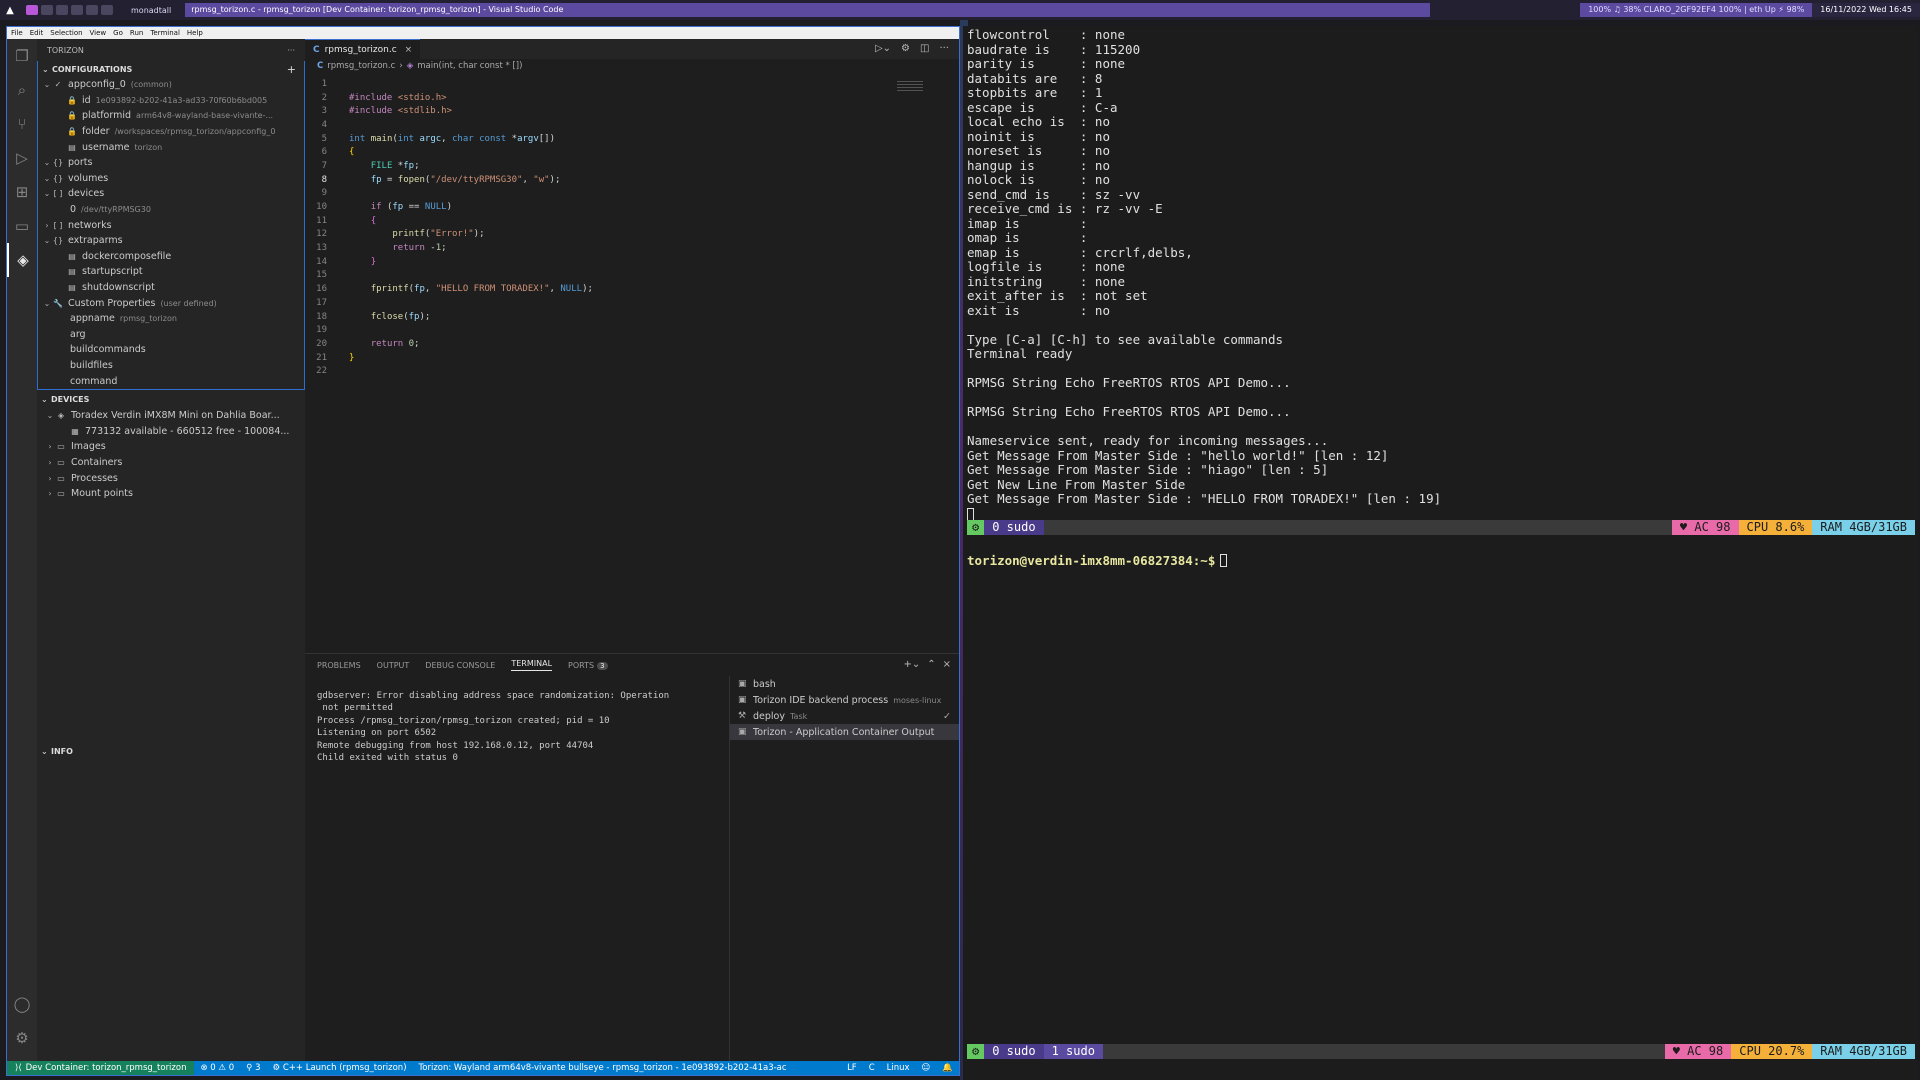 This screenshot has height=1080, width=1920. What do you see at coordinates (363, 49) in the screenshot?
I see `tab-rpmsg-torizon-c: C rpmsg_torizon.c ×` at bounding box center [363, 49].